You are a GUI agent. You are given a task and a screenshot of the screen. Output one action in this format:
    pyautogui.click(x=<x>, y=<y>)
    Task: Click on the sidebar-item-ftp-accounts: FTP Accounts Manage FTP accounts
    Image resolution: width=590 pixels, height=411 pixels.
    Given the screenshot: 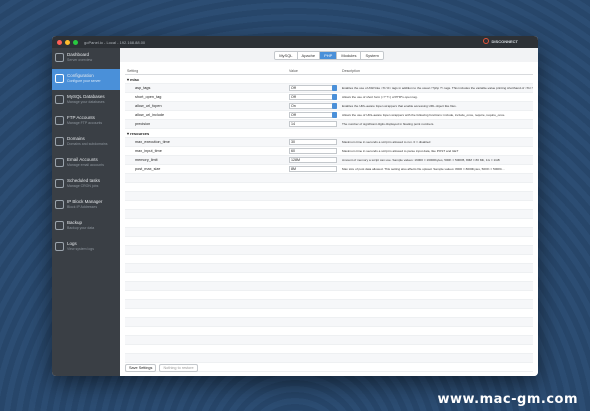 What is the action you would take?
    pyautogui.click(x=86, y=121)
    